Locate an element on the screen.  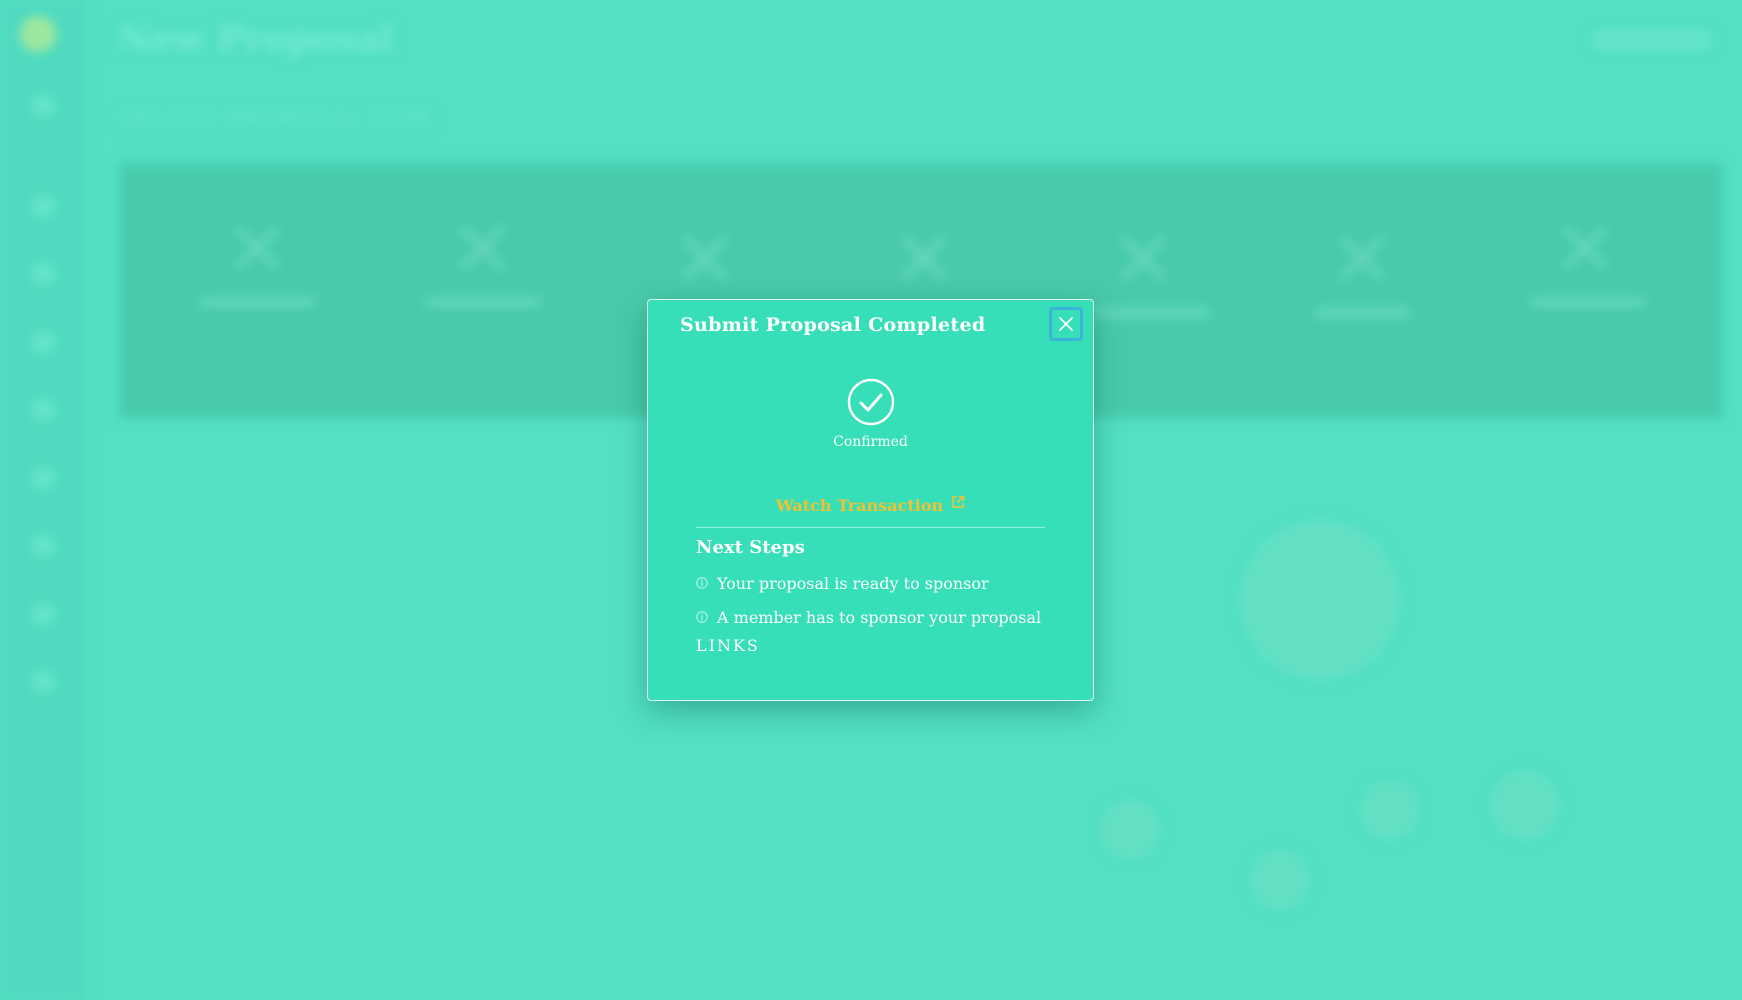
close-icon is located at coordinates (1066, 324).